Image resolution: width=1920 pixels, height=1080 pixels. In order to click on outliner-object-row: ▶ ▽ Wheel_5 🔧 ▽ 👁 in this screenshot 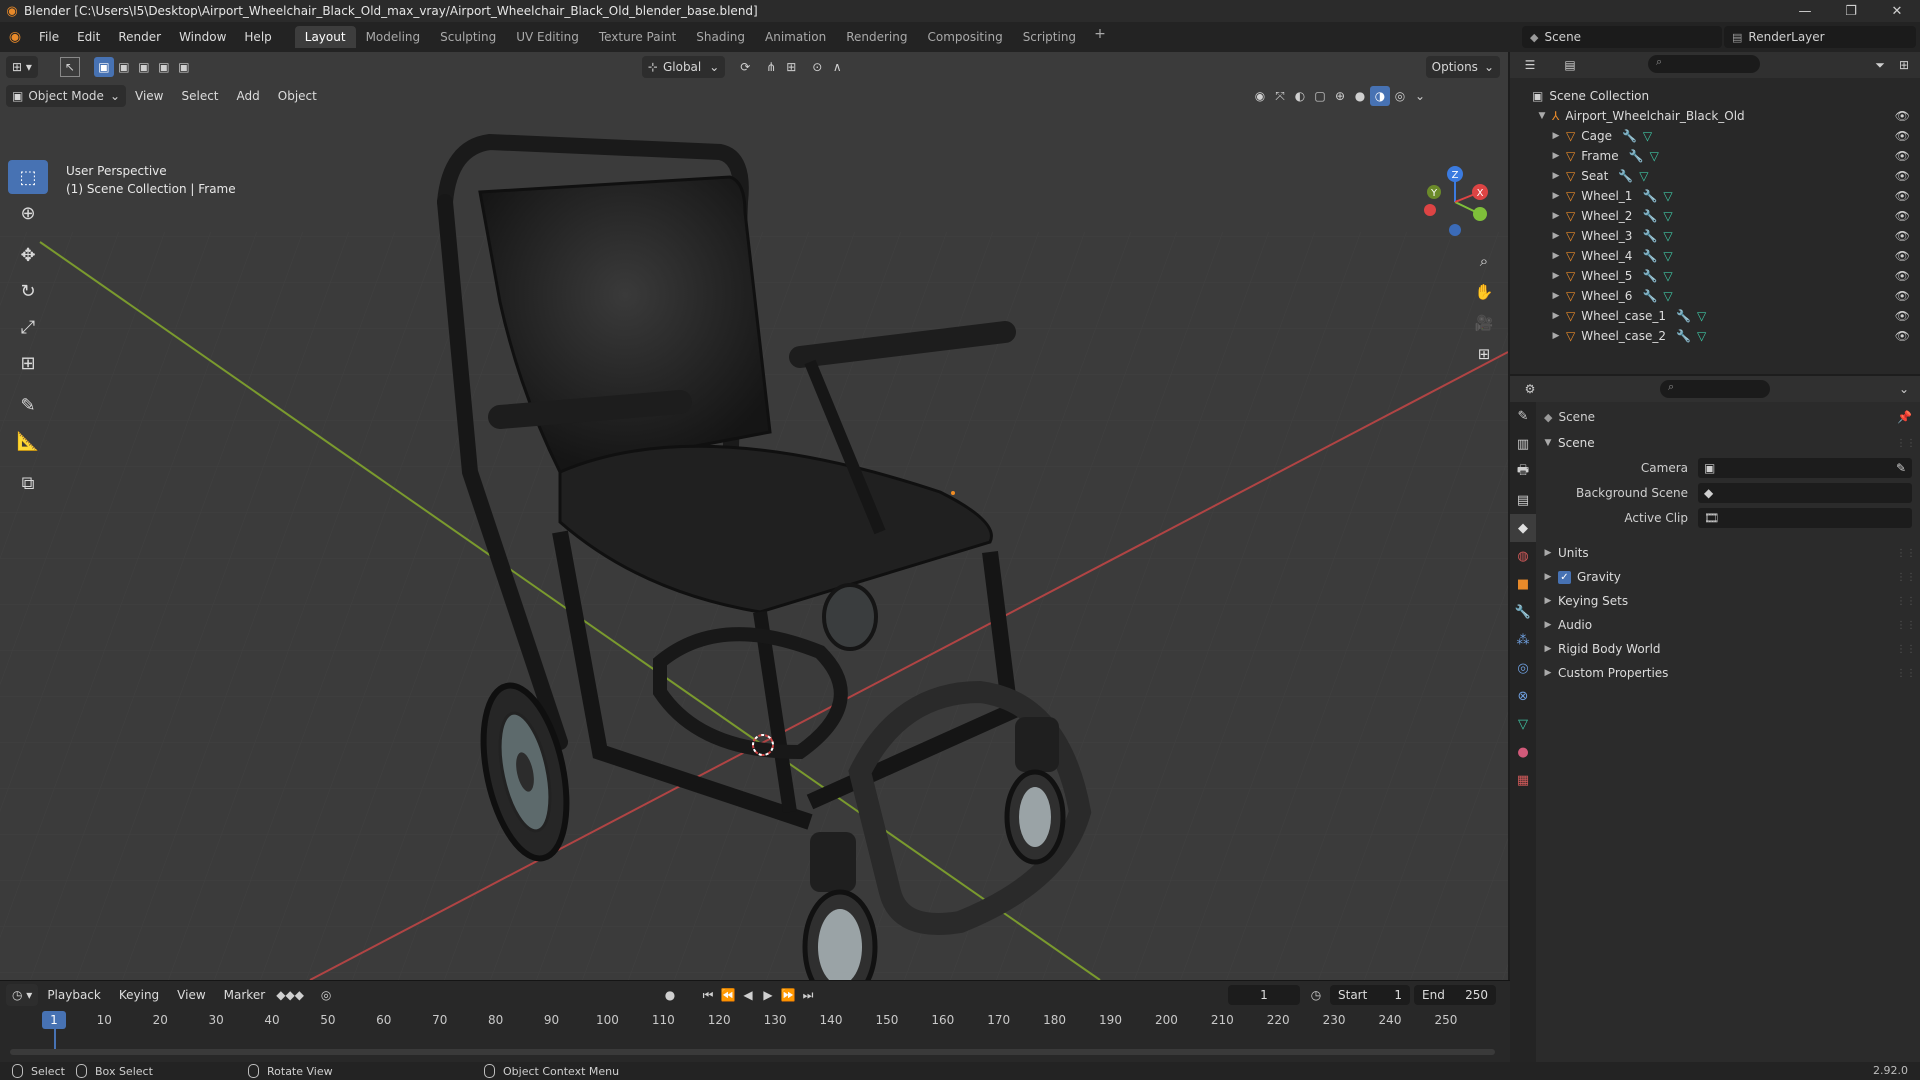, I will do `click(1715, 276)`.